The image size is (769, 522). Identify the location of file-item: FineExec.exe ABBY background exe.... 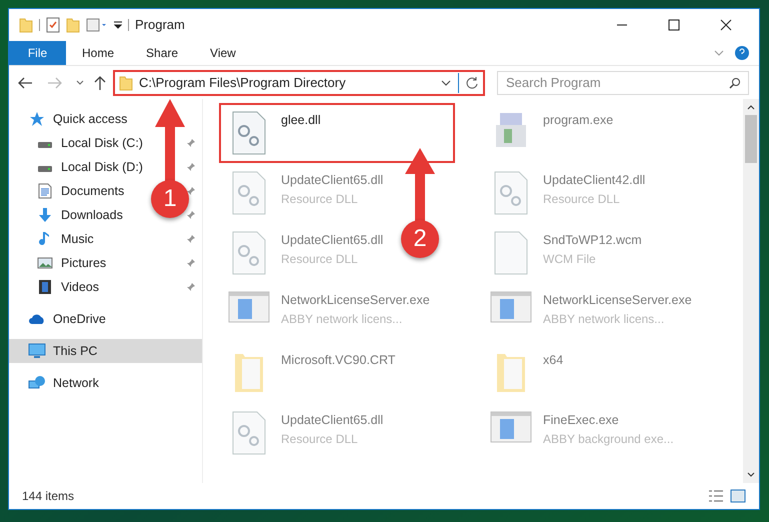
(581, 433).